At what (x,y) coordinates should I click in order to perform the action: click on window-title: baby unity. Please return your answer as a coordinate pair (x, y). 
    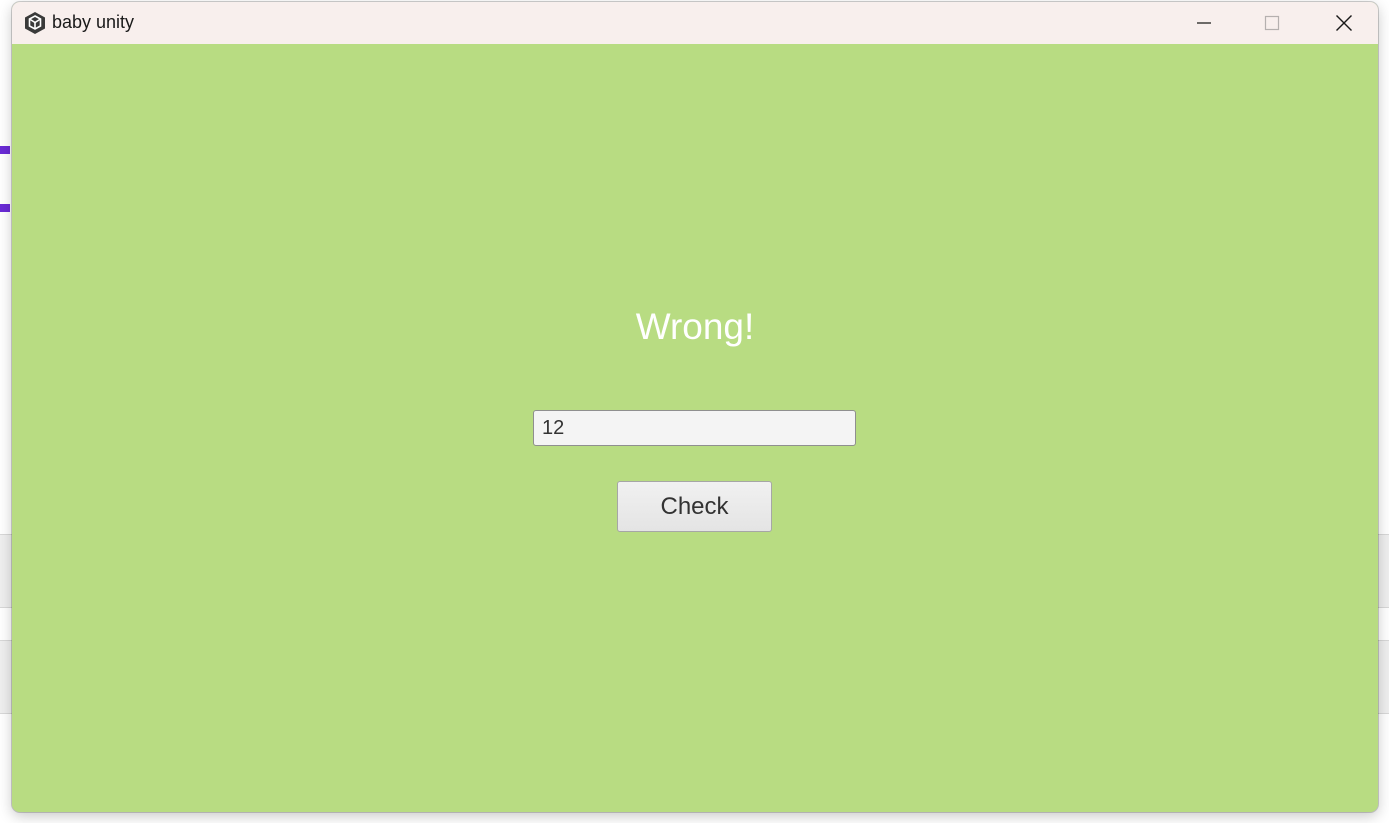
    Looking at the image, I should click on (93, 22).